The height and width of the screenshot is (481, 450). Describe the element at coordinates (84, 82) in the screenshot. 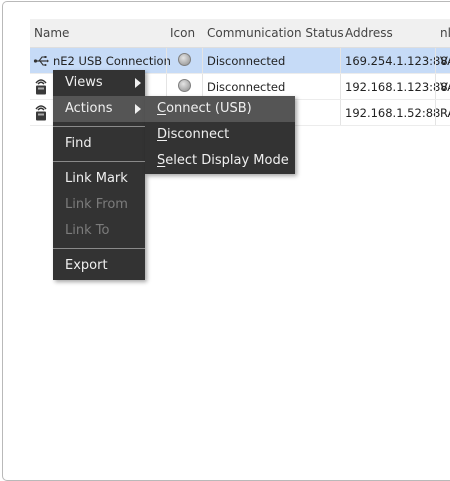

I see `menu-item-label: Views` at that location.